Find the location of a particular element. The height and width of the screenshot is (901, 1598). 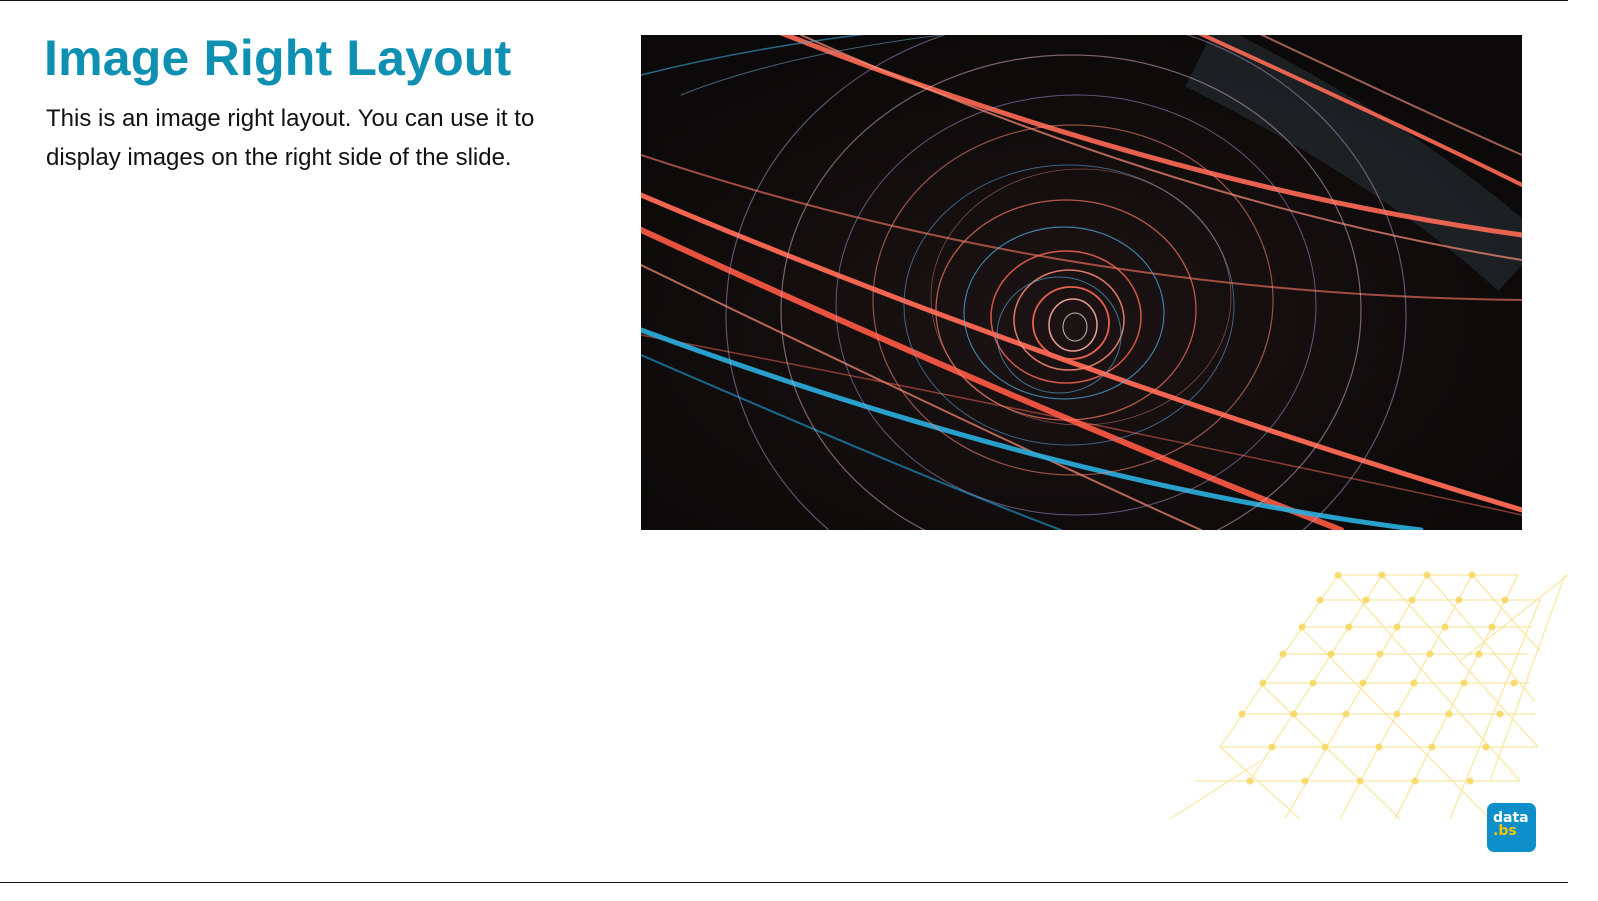

yellow-network-grid-icon is located at coordinates (1368, 695).